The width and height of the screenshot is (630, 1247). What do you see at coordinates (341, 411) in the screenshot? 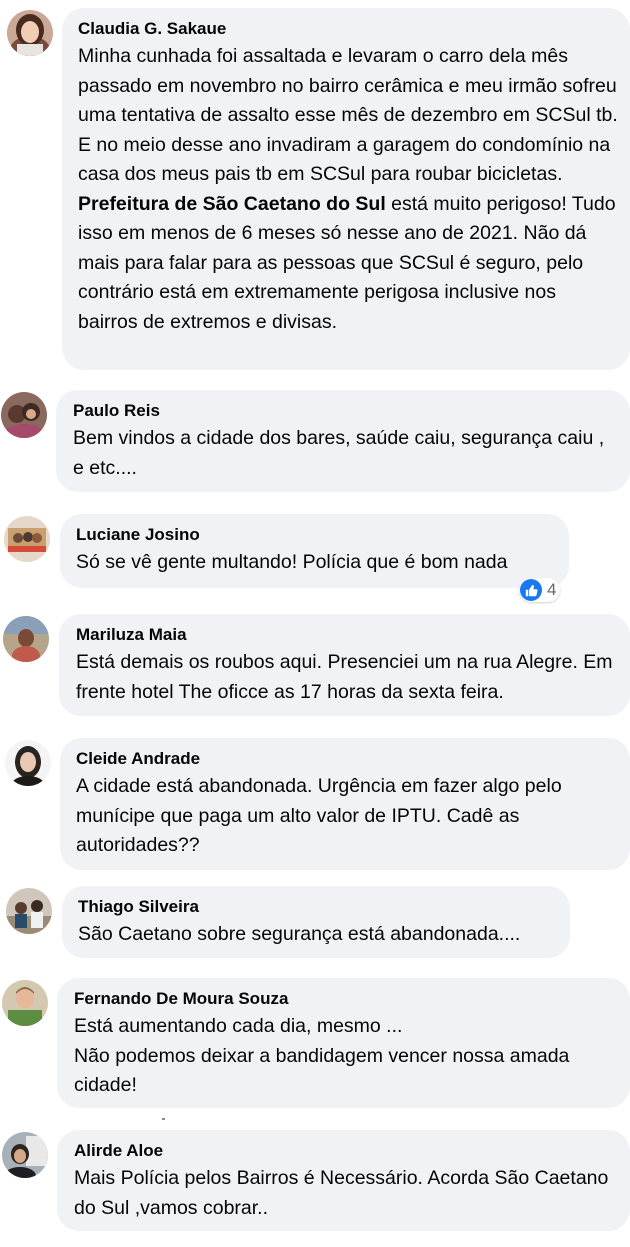
I see `comment-author: Paulo Reis` at bounding box center [341, 411].